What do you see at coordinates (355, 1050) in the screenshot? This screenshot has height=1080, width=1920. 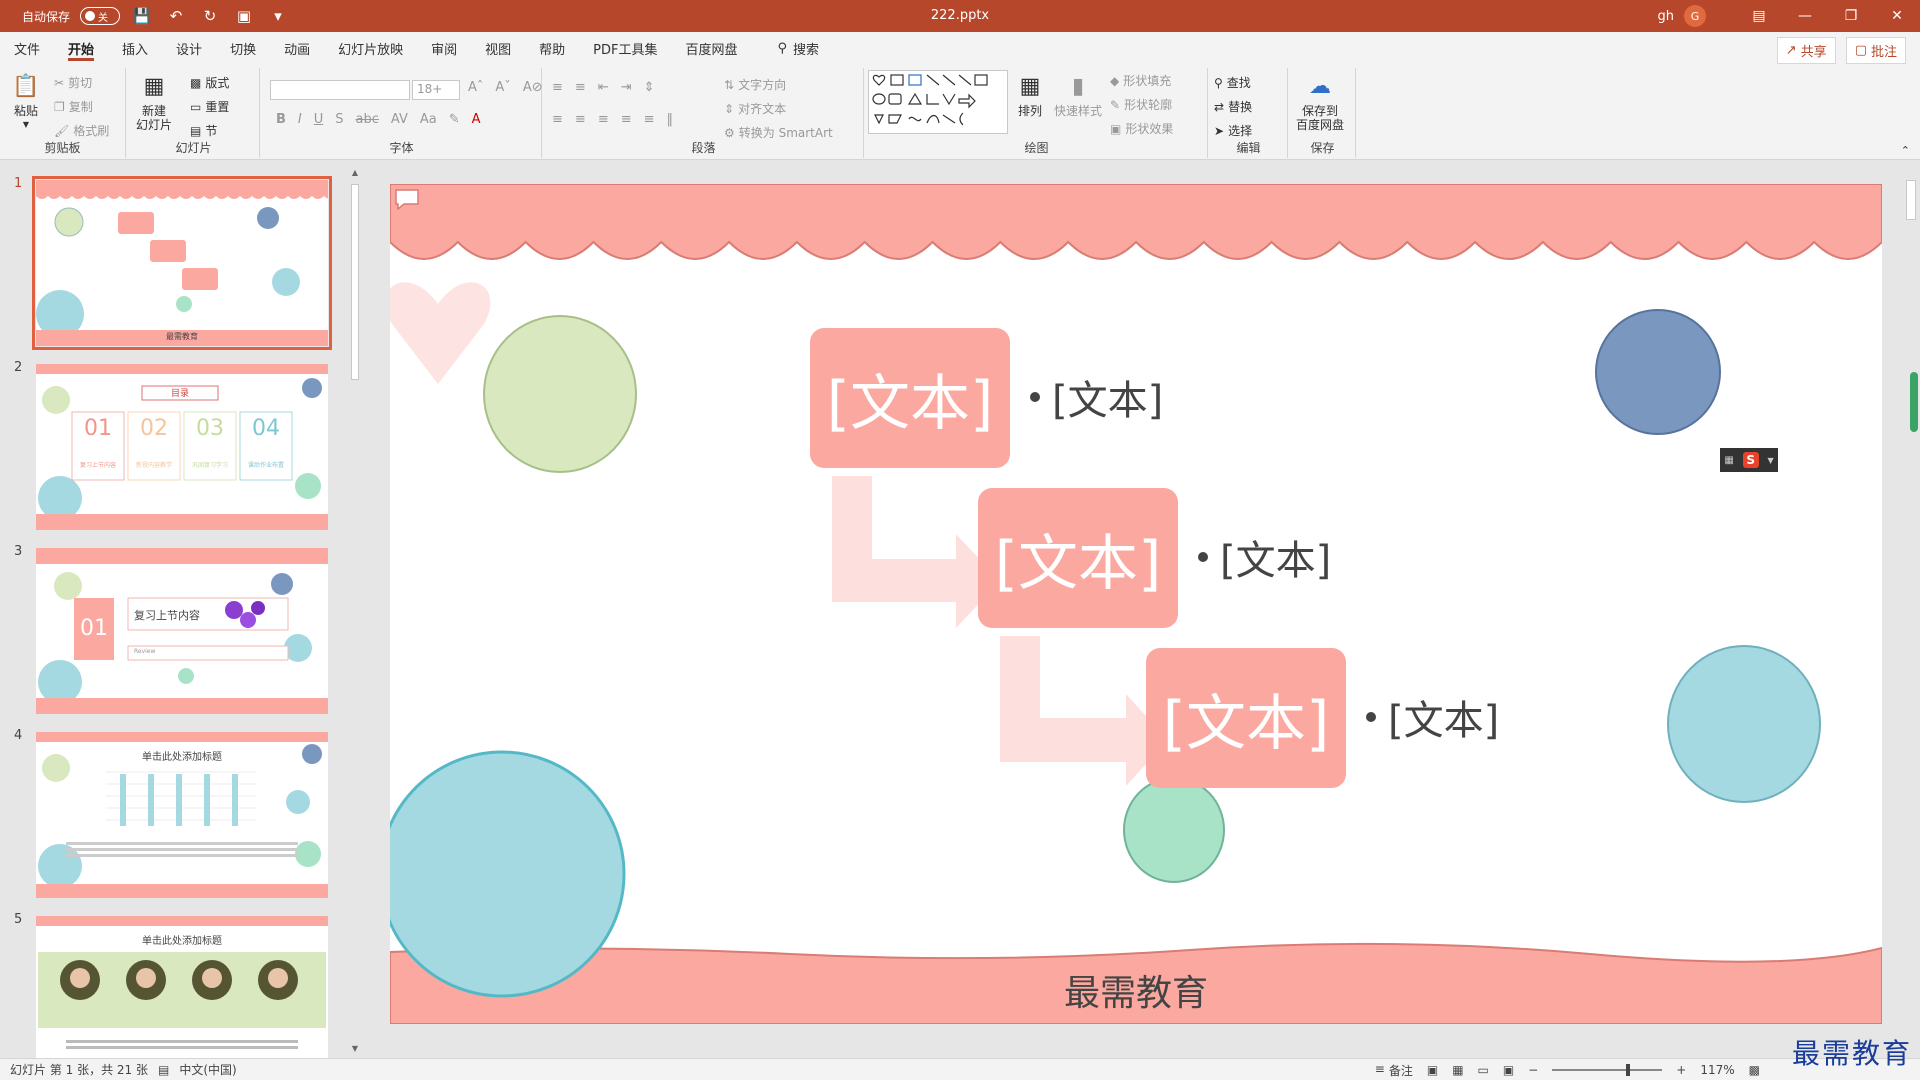 I see `scroll-down-icon: ▼` at bounding box center [355, 1050].